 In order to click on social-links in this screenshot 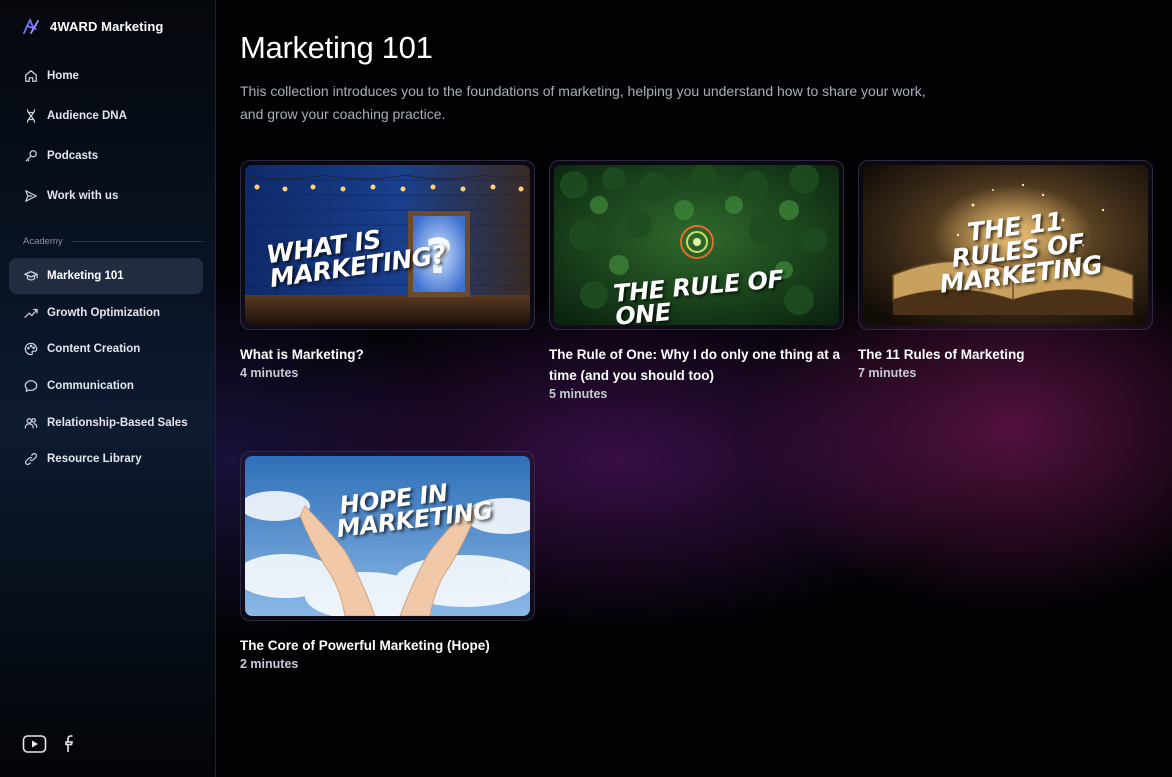, I will do `click(49, 744)`.